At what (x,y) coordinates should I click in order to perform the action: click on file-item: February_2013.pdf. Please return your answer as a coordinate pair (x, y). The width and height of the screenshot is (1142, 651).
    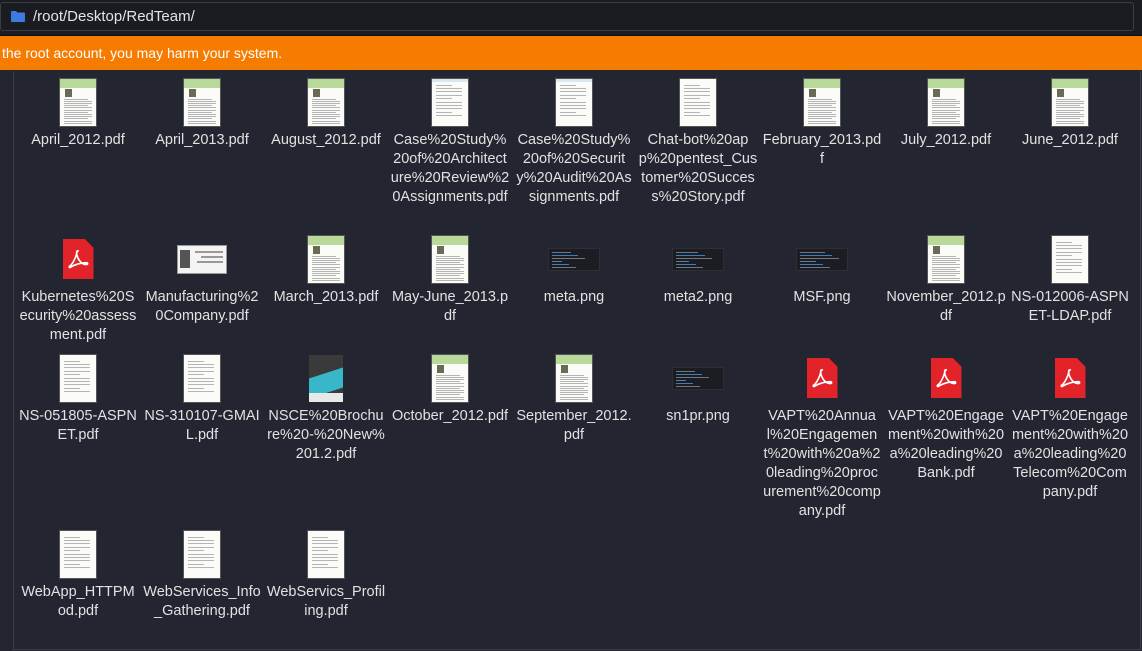
    Looking at the image, I should click on (822, 123).